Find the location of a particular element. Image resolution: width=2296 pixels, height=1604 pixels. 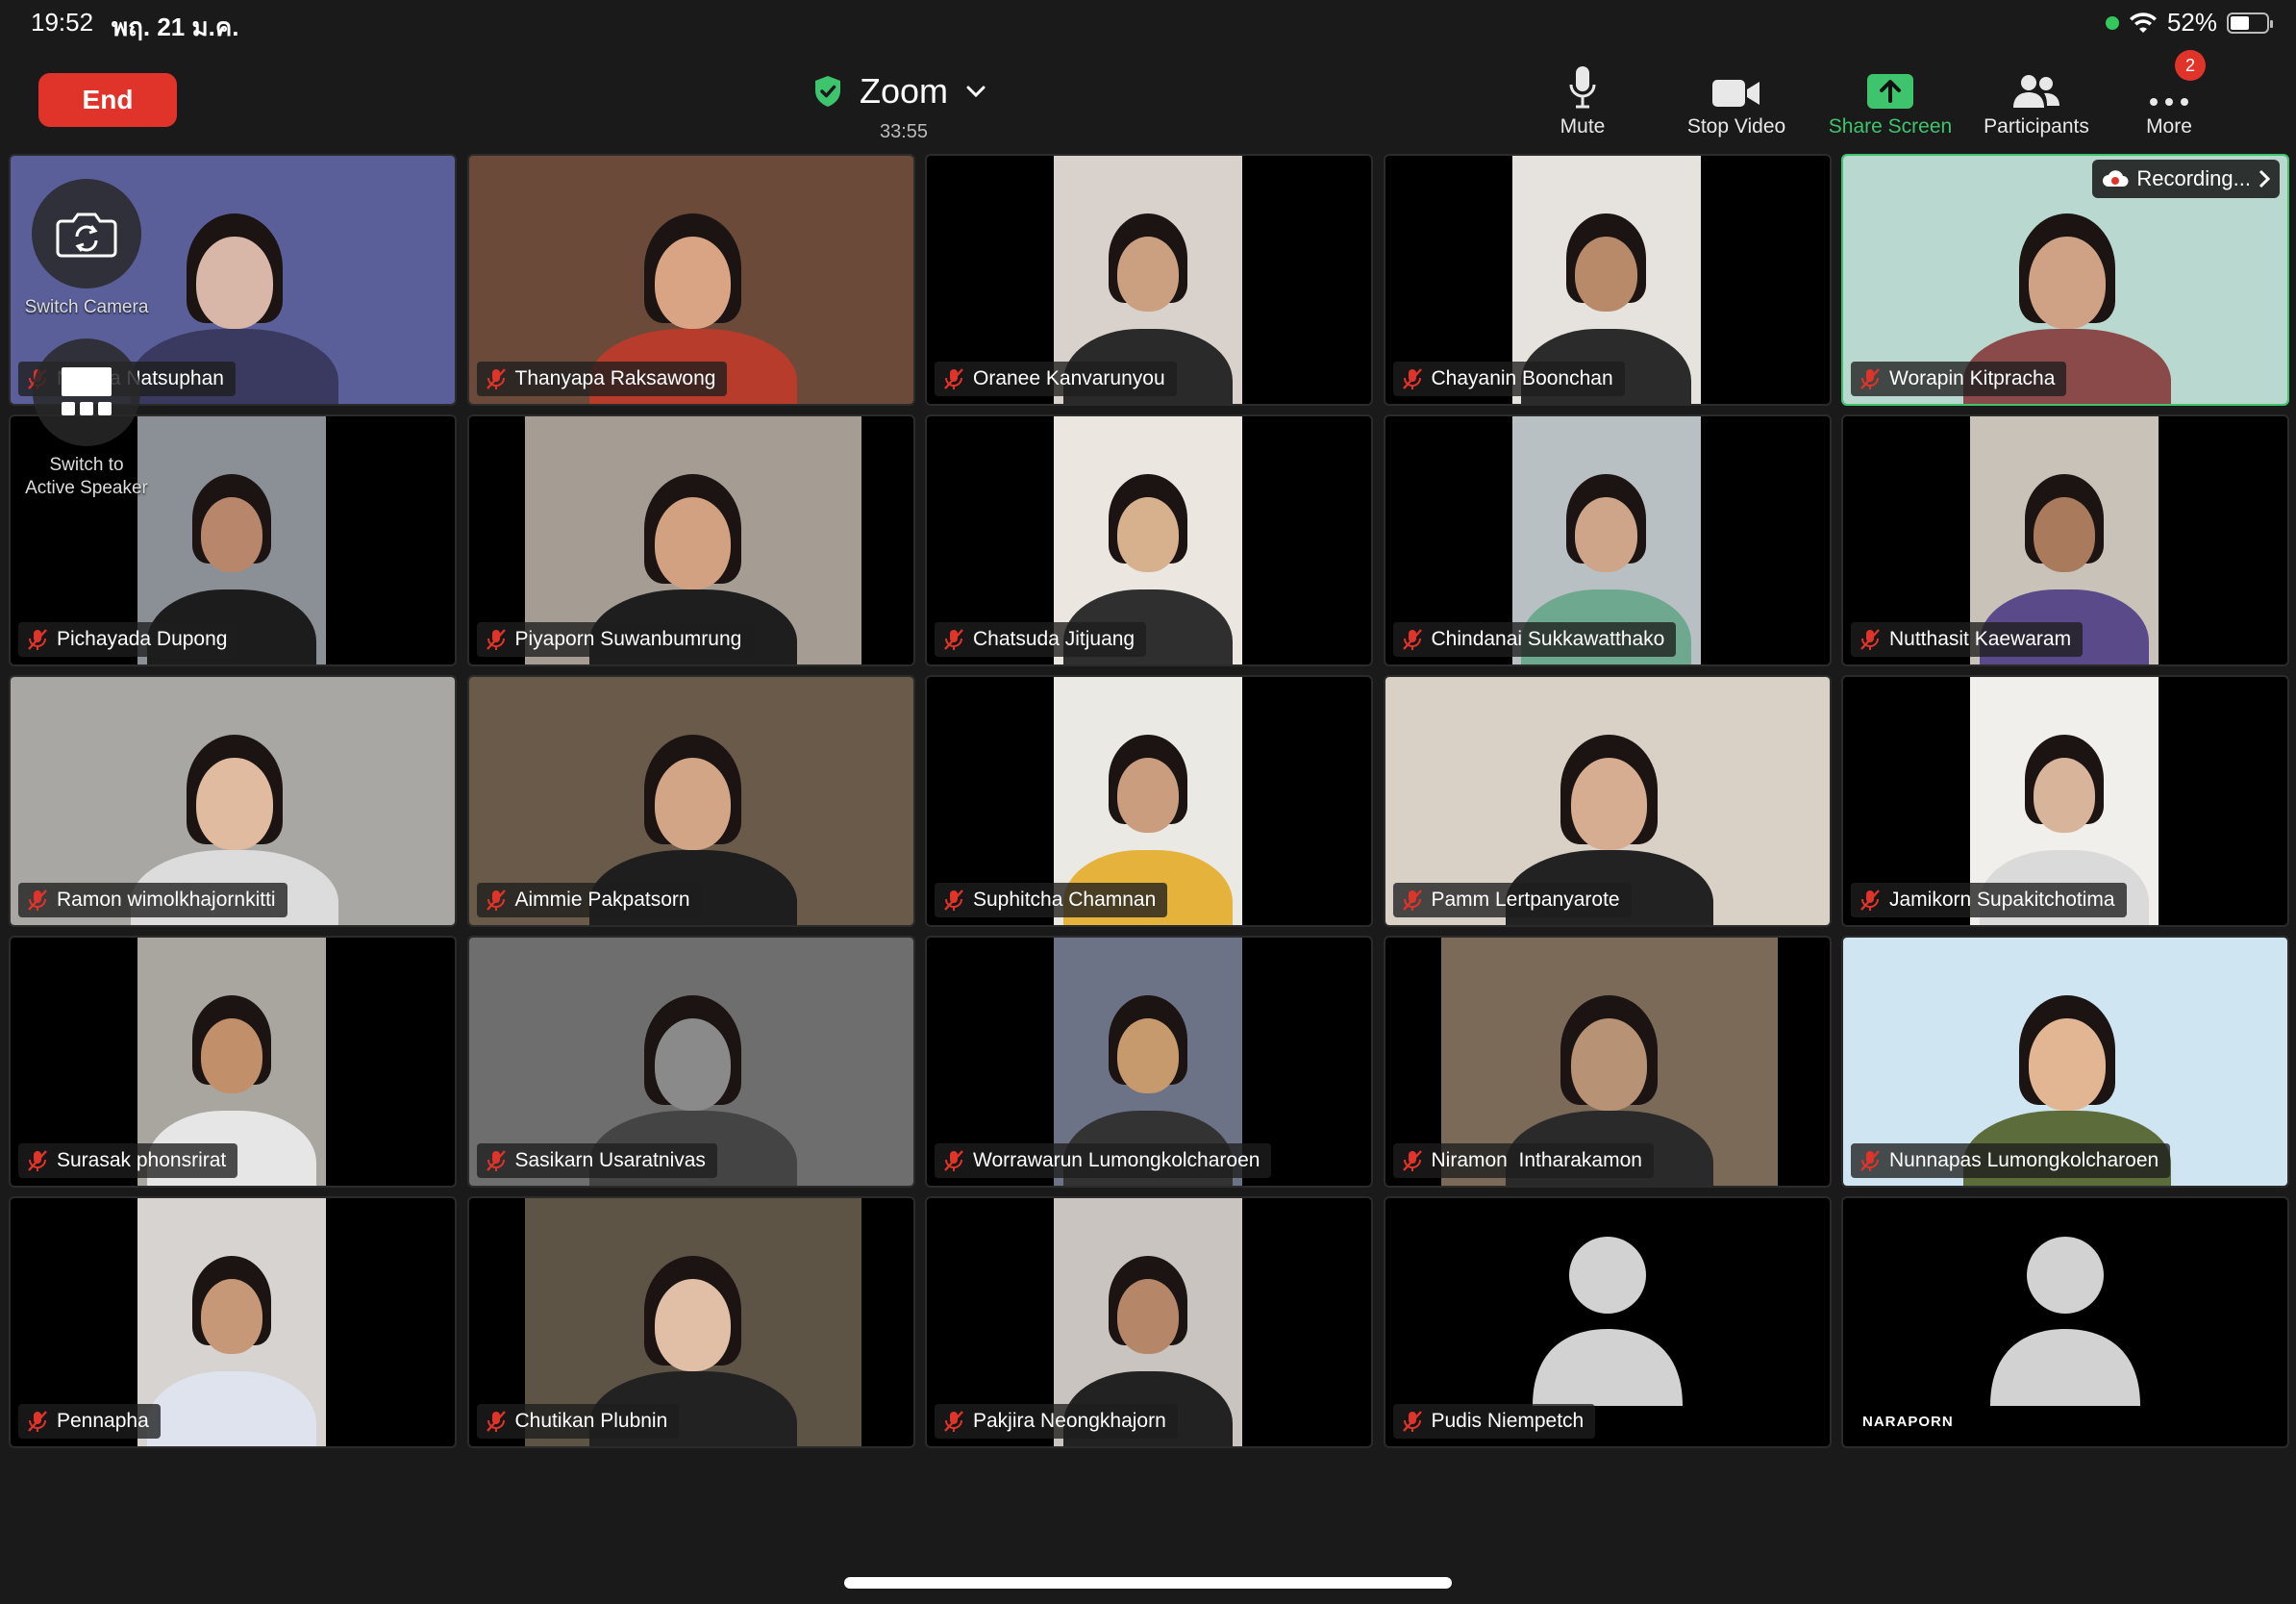

switch-speaker-label-line1: Switch to is located at coordinates (86, 465).